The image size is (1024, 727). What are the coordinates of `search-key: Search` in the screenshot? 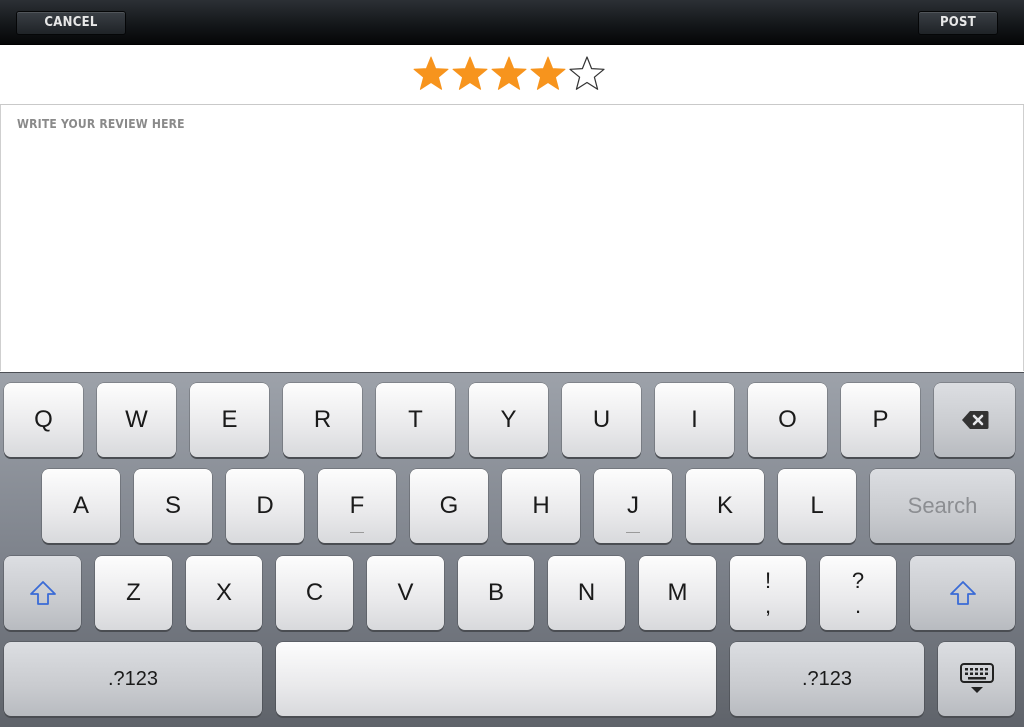 It's located at (942, 506).